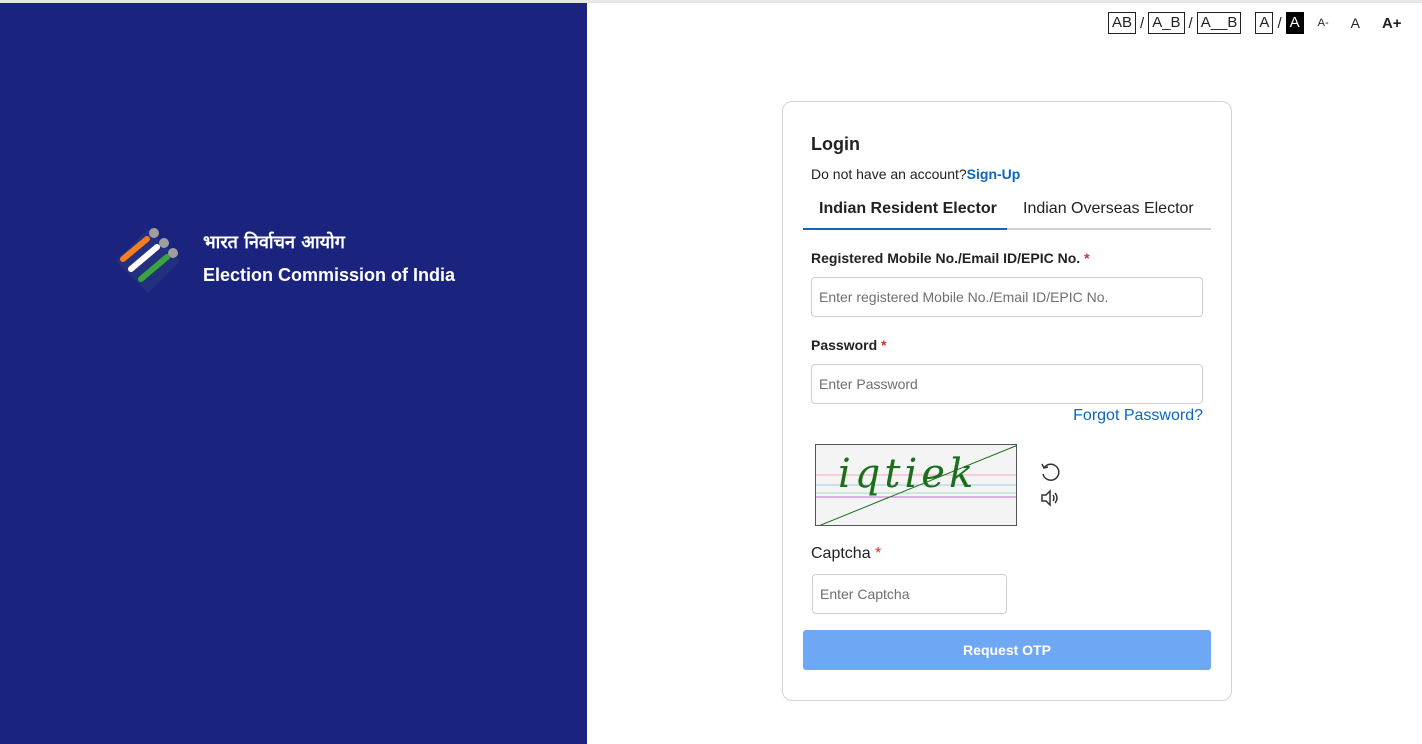 The height and width of the screenshot is (744, 1422). What do you see at coordinates (909, 594) in the screenshot?
I see `captcha-input` at bounding box center [909, 594].